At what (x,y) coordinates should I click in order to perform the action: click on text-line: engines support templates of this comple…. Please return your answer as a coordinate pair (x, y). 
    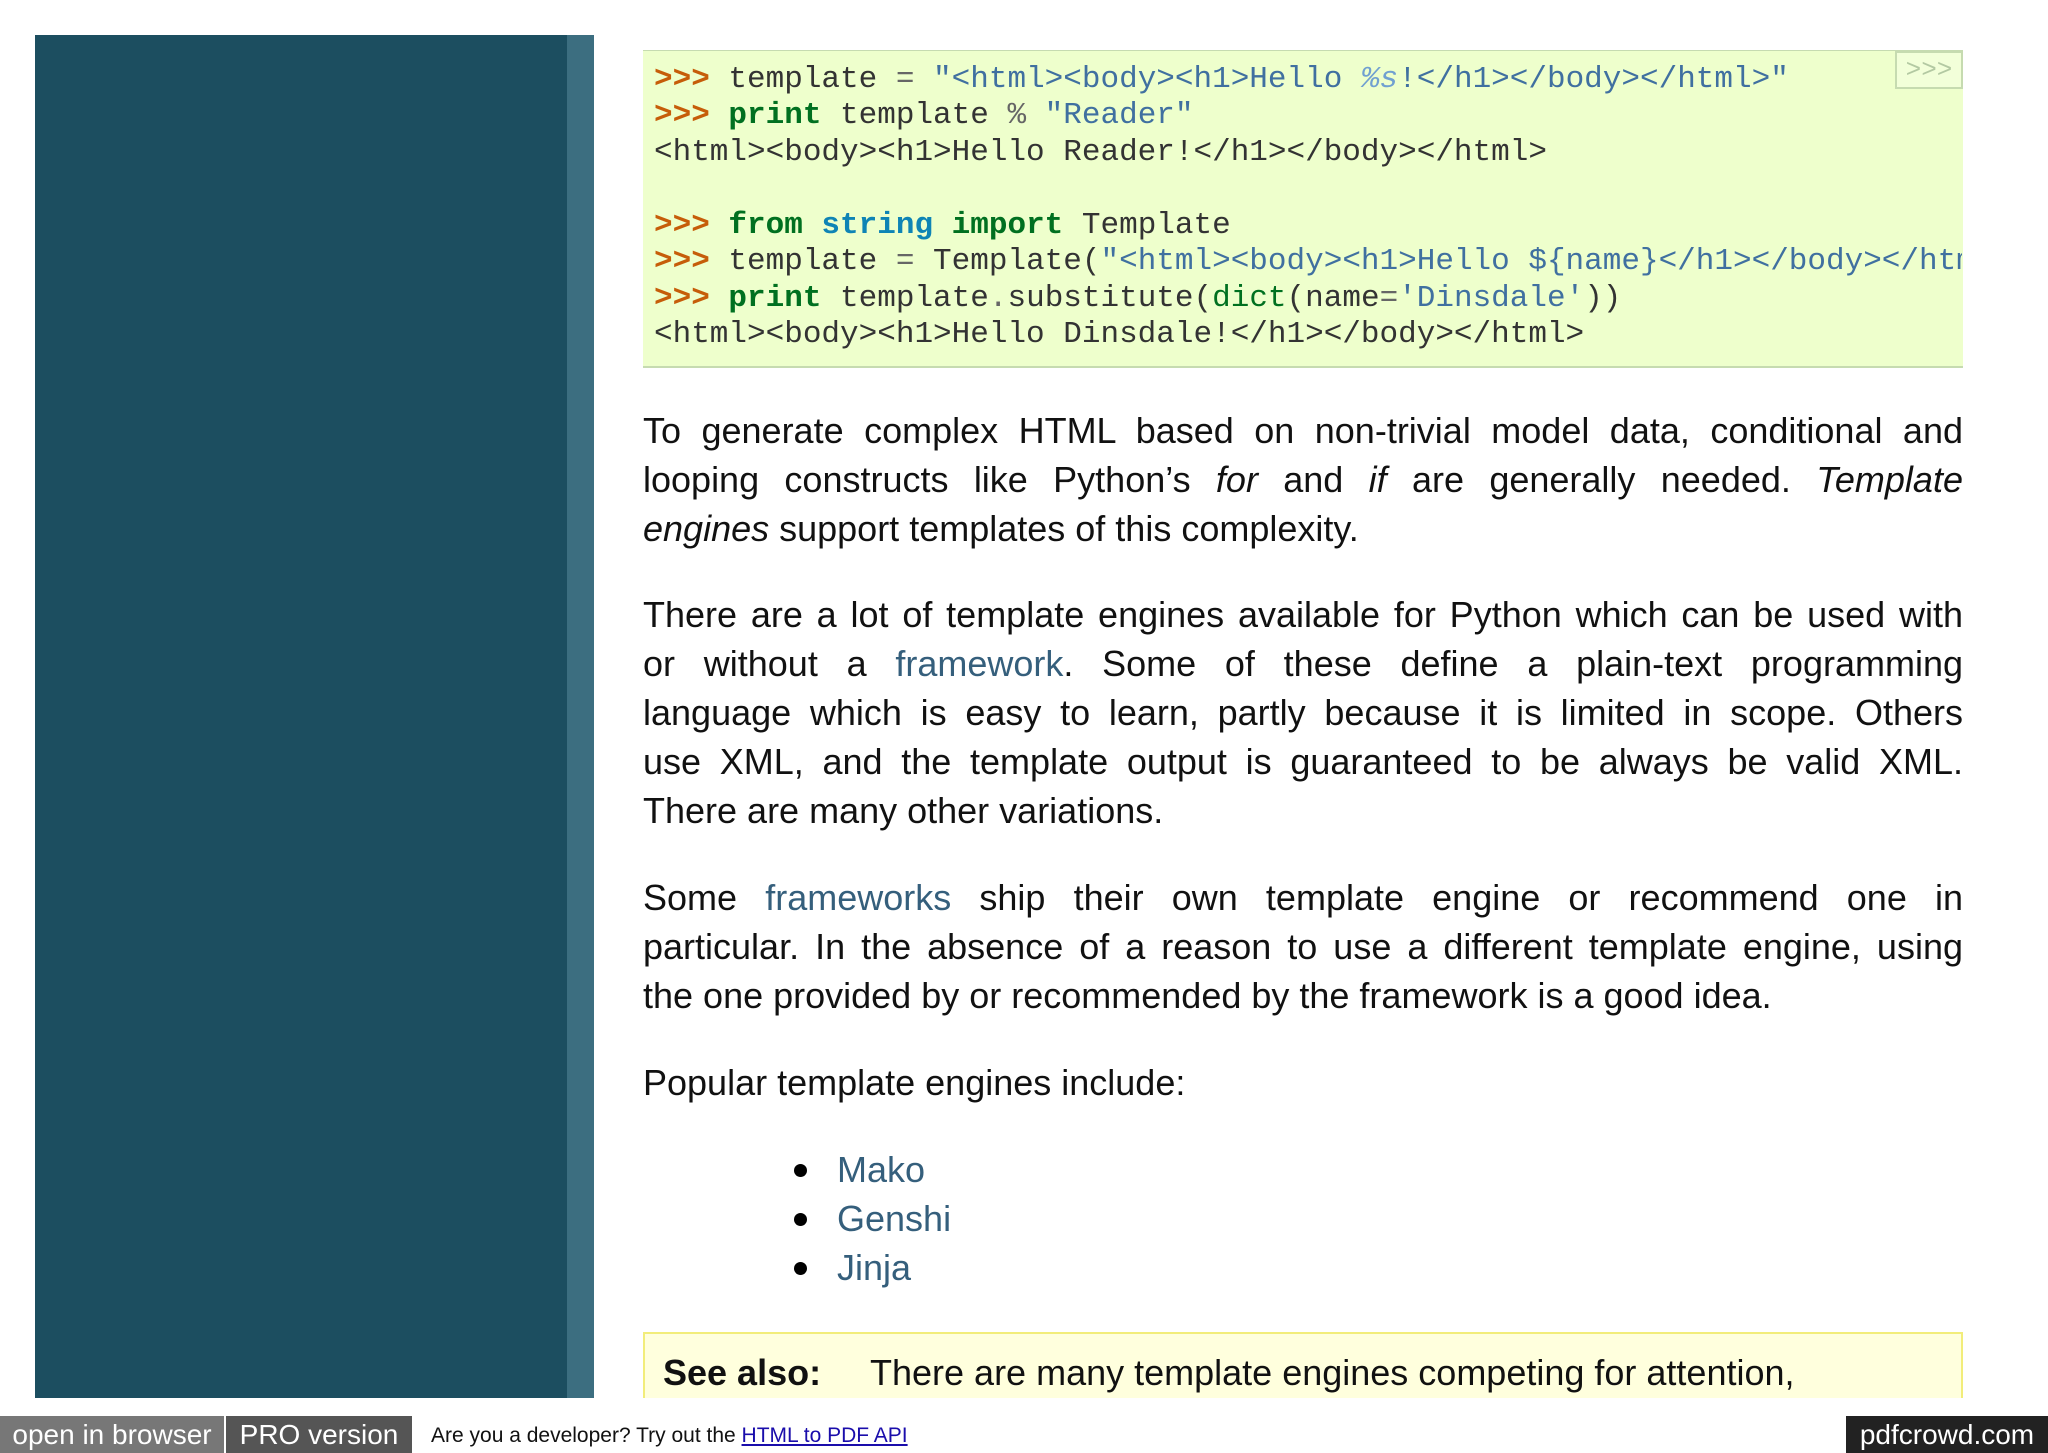
    Looking at the image, I should click on (1303, 528).